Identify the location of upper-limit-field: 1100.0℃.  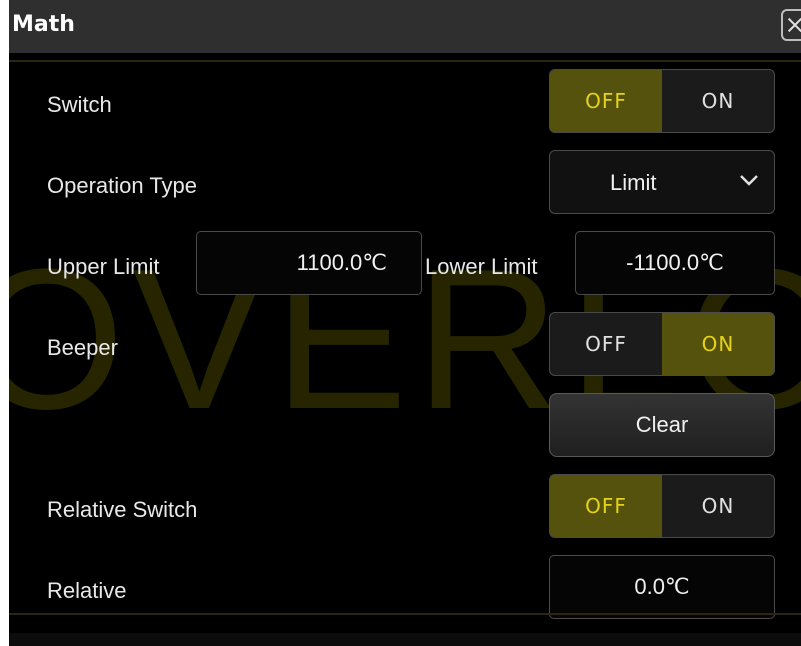
(309, 263).